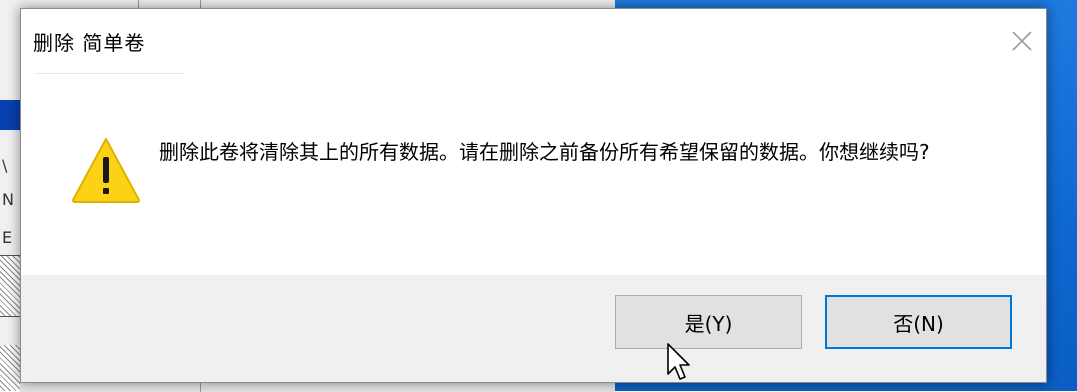  What do you see at coordinates (918, 322) in the screenshot?
I see `no-button: 否(N)` at bounding box center [918, 322].